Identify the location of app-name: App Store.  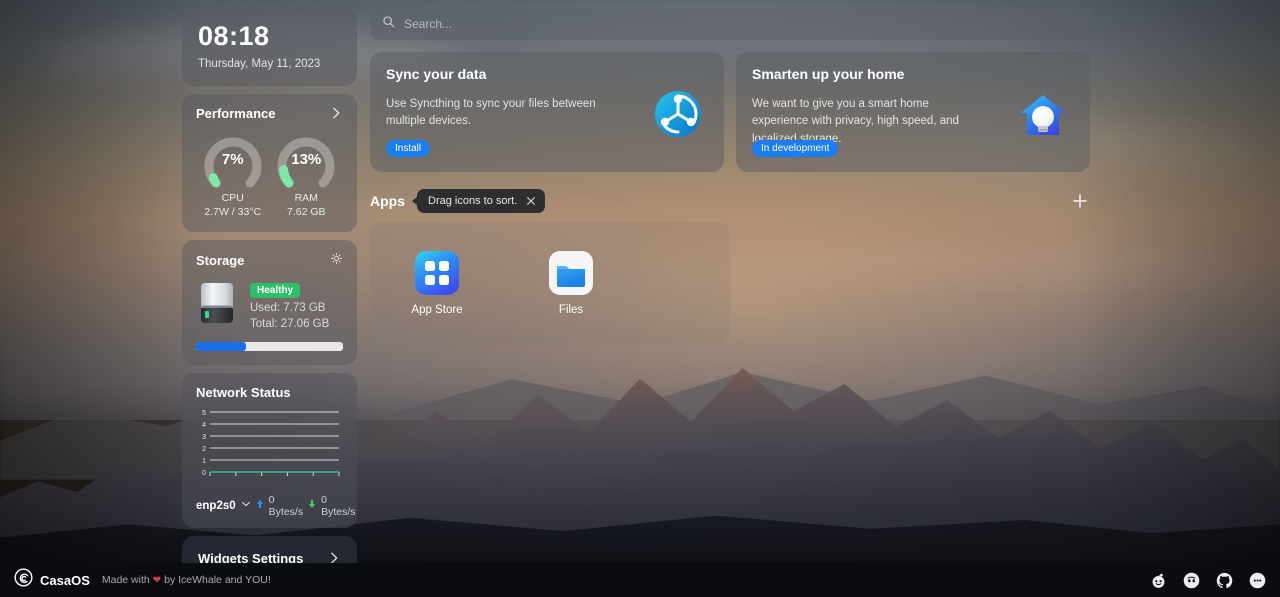
(437, 309).